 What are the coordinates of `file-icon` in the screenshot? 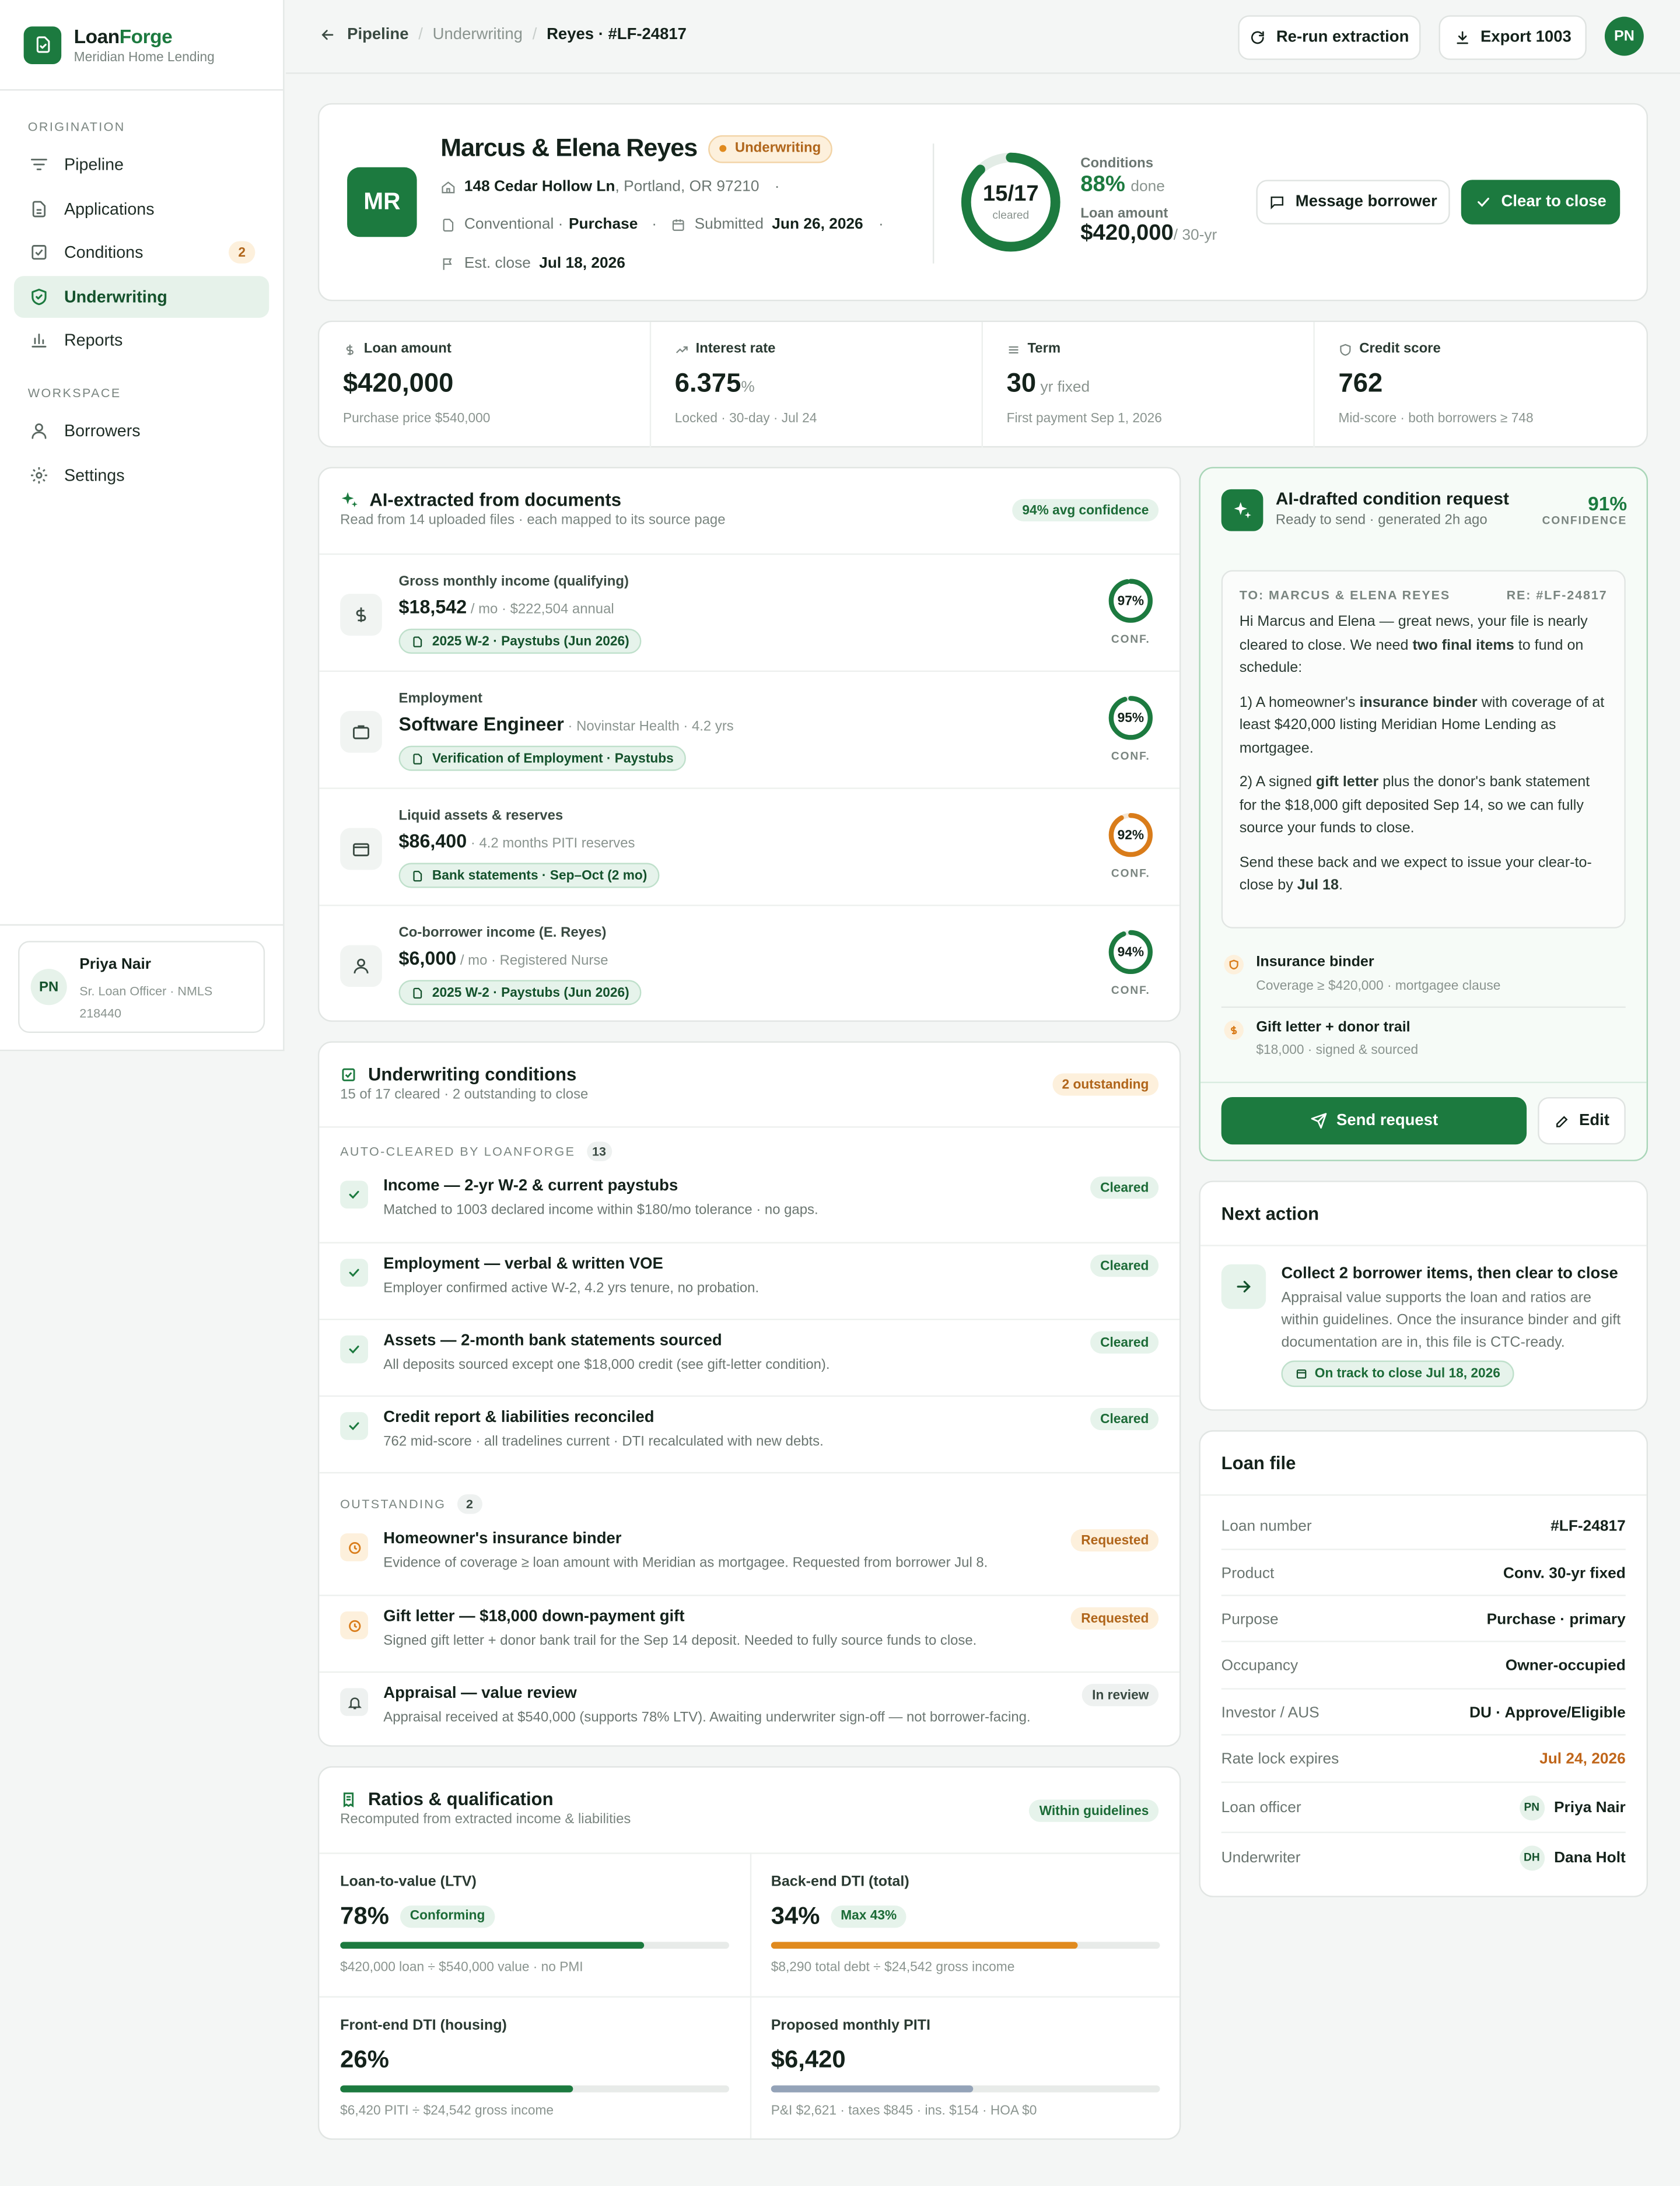 It's located at (417, 641).